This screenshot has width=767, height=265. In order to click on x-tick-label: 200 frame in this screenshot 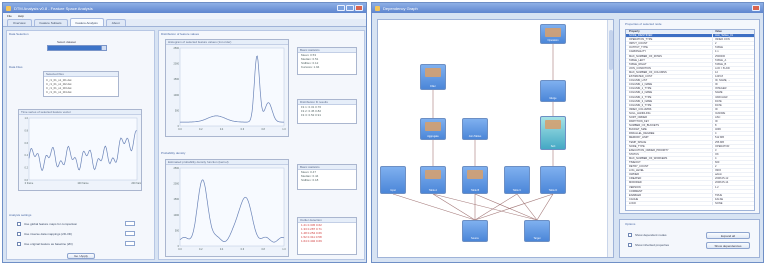, I will do `click(136, 183)`.